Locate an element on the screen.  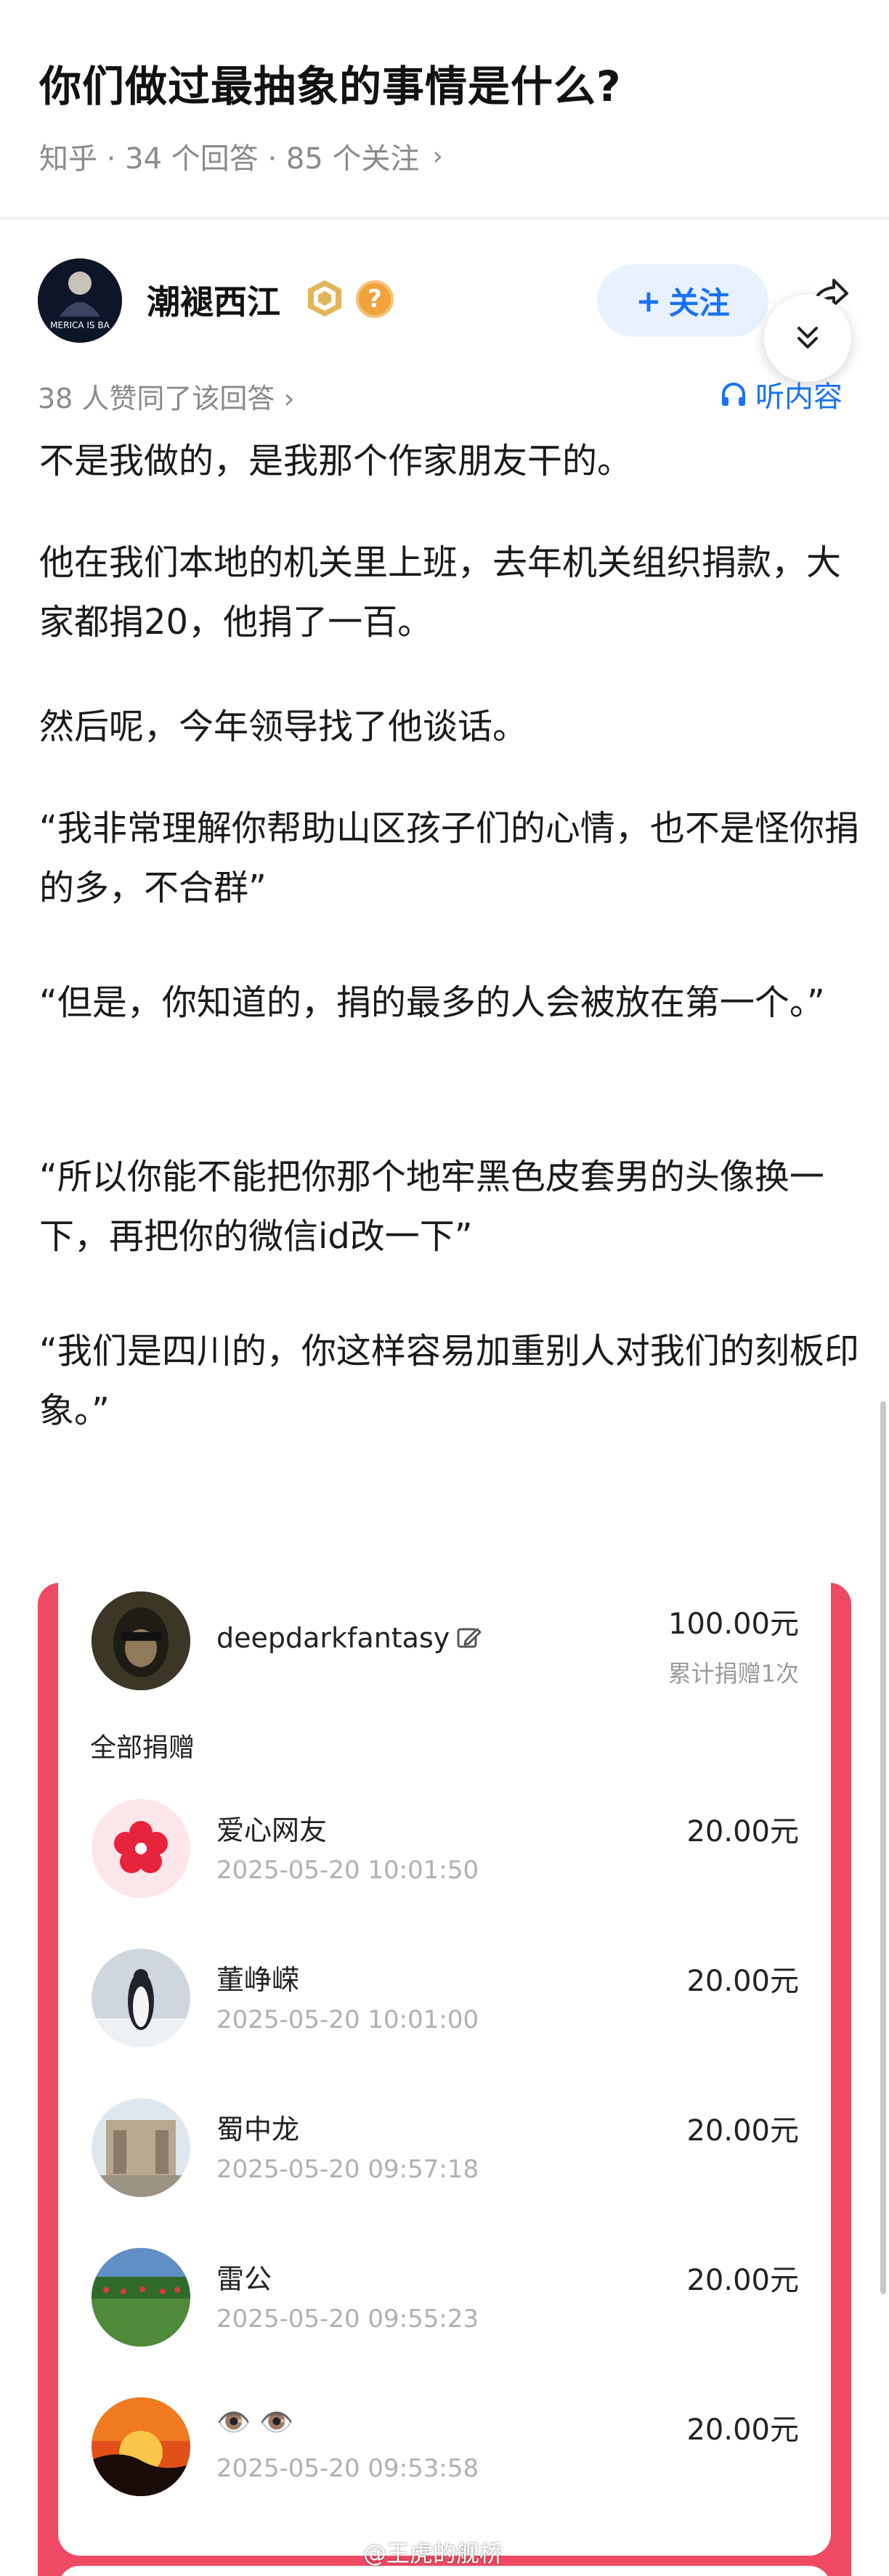
author-avatar: MERICA IS BA is located at coordinates (80, 300).